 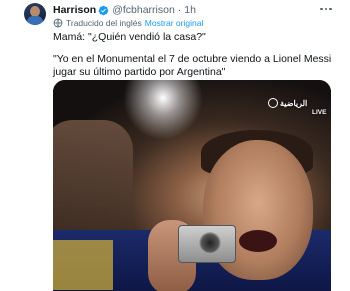 What do you see at coordinates (174, 23) in the screenshot?
I see `show-original-link: Mostrar original` at bounding box center [174, 23].